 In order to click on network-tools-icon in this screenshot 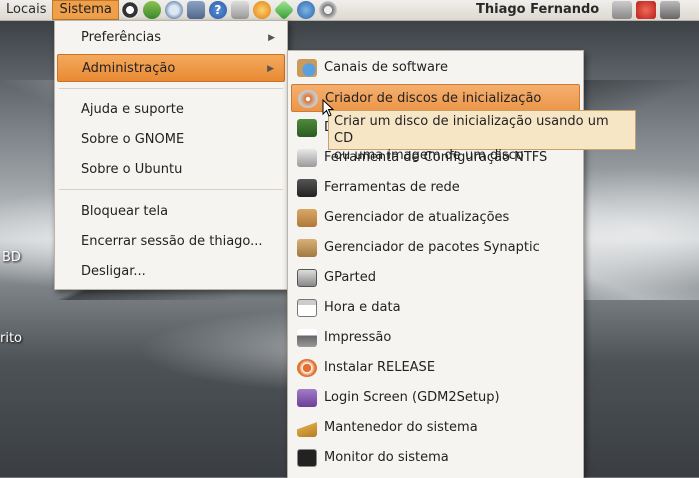, I will do `click(307, 188)`.